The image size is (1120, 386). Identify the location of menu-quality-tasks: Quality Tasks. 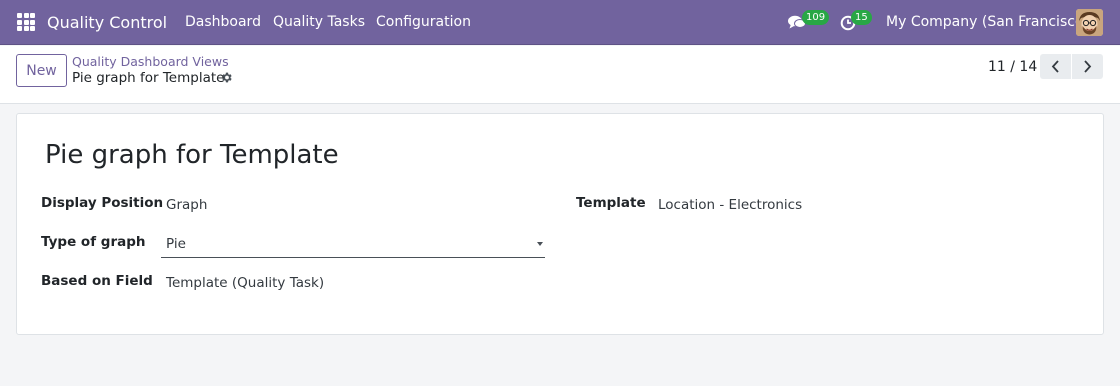
(319, 22).